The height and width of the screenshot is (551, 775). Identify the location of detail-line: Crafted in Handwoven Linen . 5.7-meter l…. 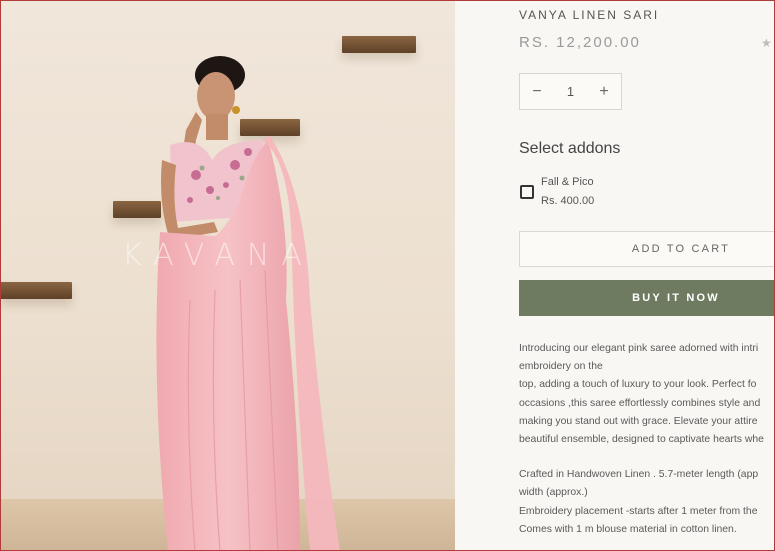
(639, 475).